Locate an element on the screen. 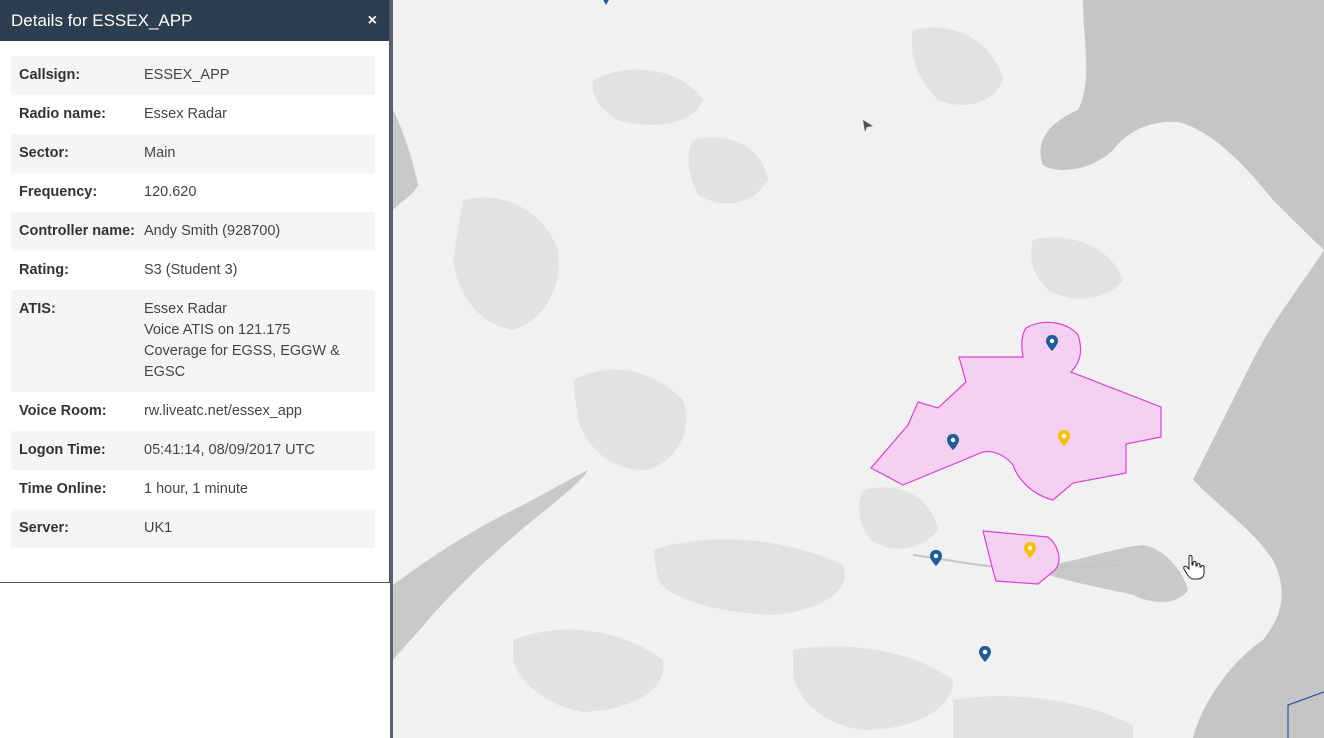 The height and width of the screenshot is (738, 1324). detail-value: UK1 is located at coordinates (158, 528).